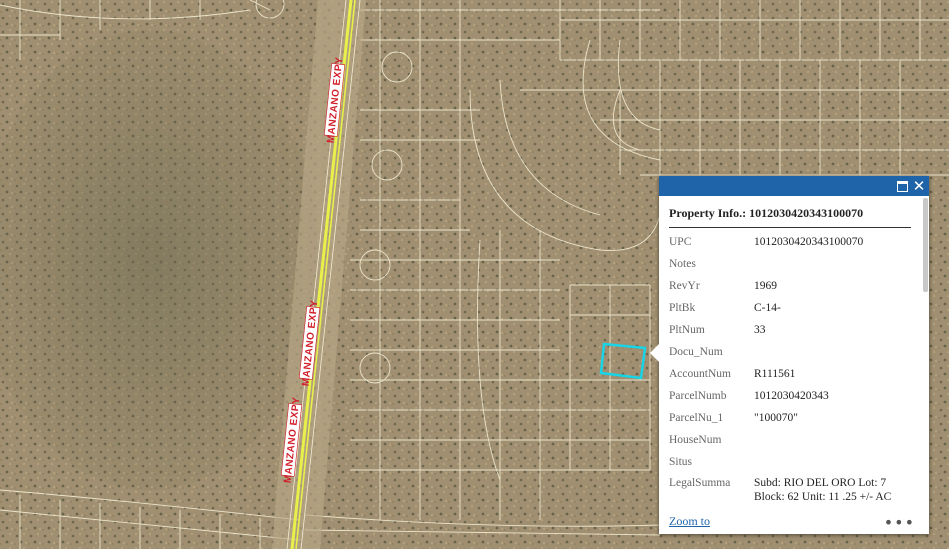  Describe the element at coordinates (700, 483) in the screenshot. I see `attribute-key: LegalSumma` at that location.